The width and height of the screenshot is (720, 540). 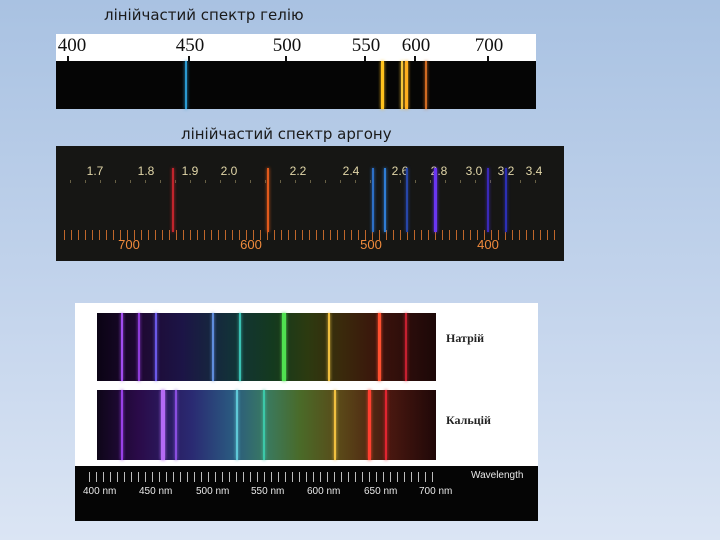 I want to click on argon-energy-label: 1.9, so click(x=190, y=171).